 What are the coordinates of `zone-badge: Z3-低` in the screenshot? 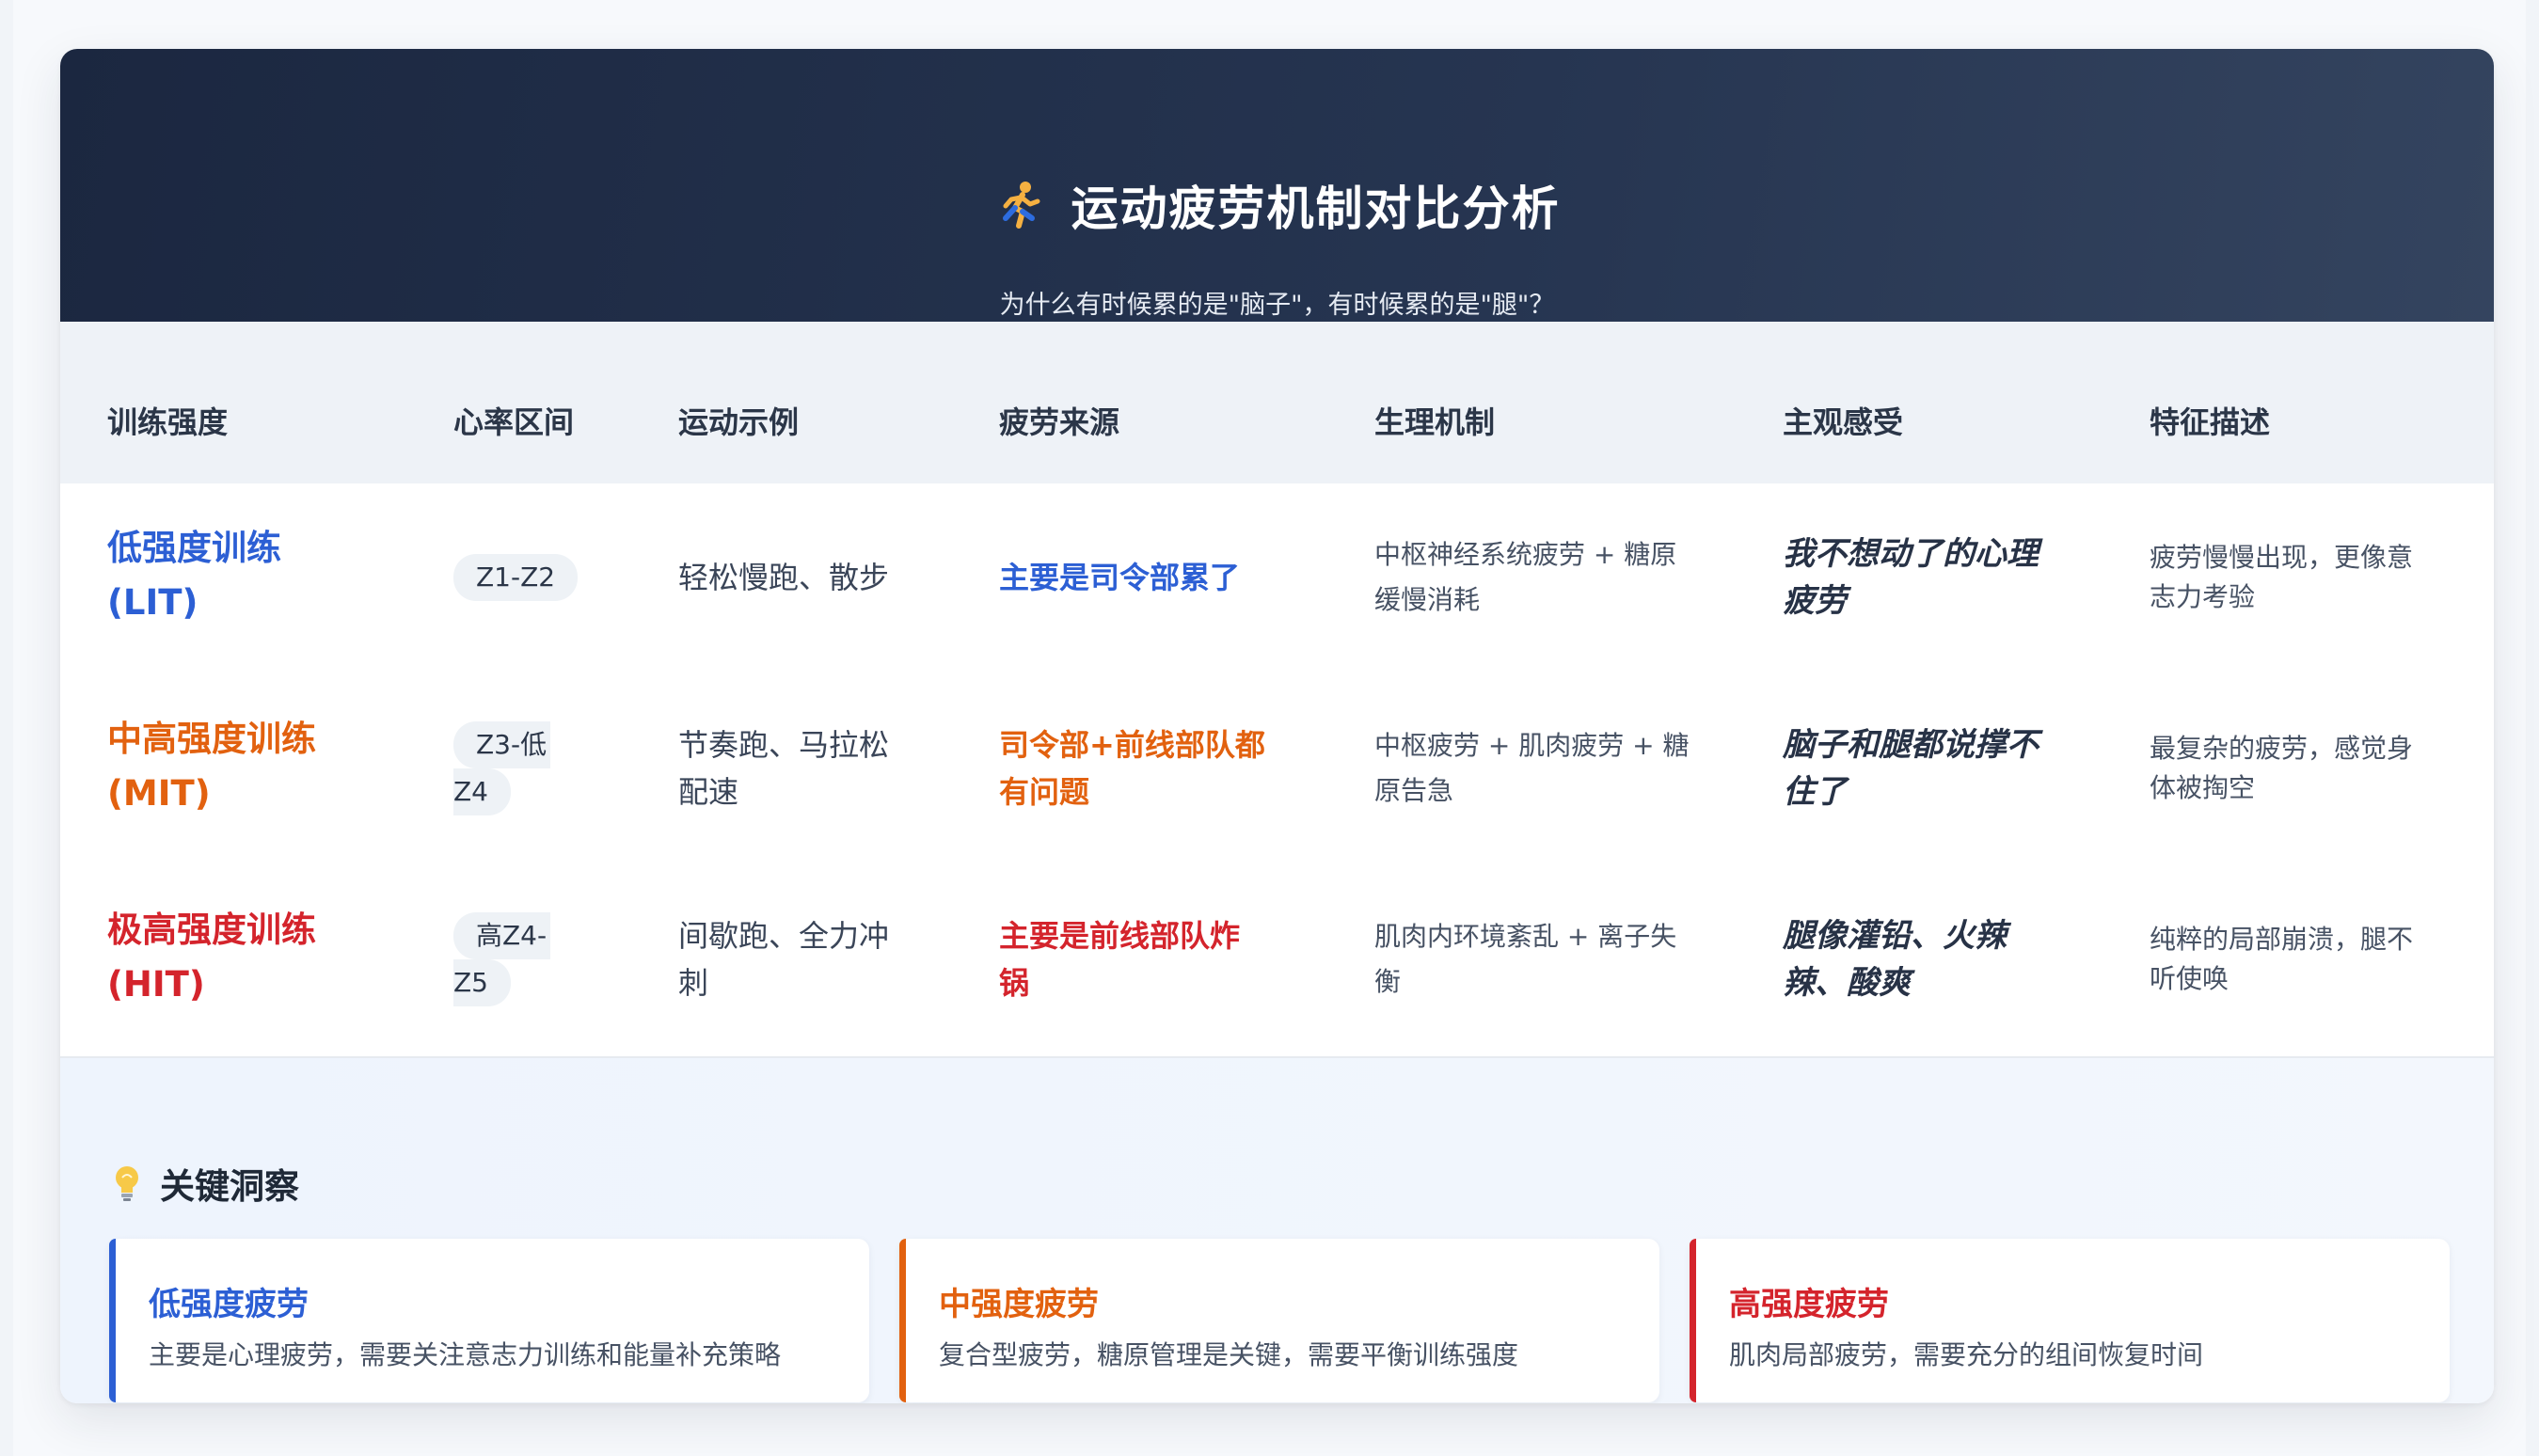 It's located at (502, 744).